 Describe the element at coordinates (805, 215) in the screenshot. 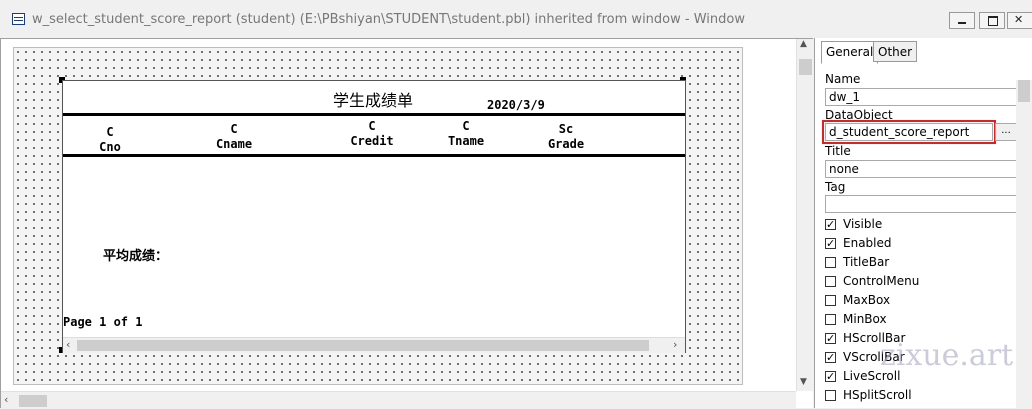

I see `design-vscrollbar: ▲ ▼` at that location.